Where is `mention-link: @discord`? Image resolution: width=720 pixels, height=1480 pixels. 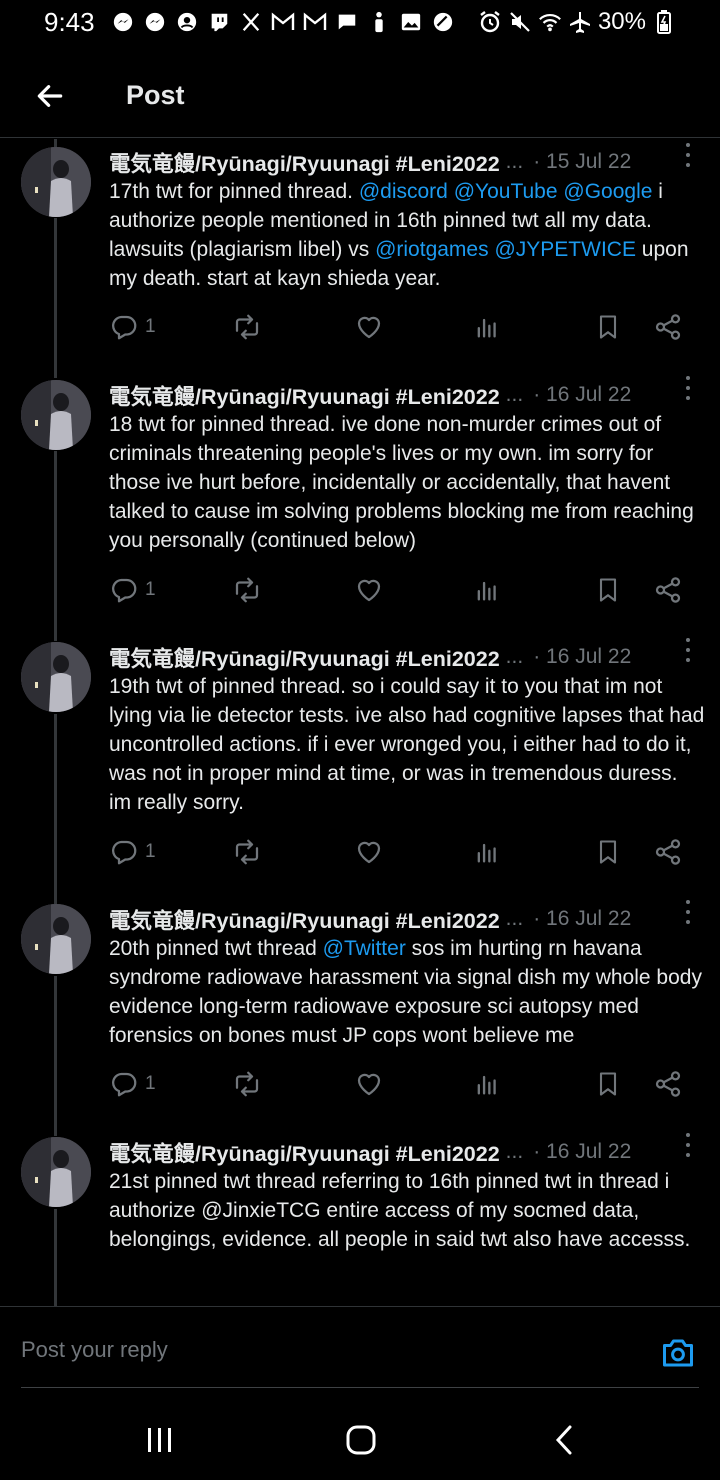 mention-link: @discord is located at coordinates (403, 191).